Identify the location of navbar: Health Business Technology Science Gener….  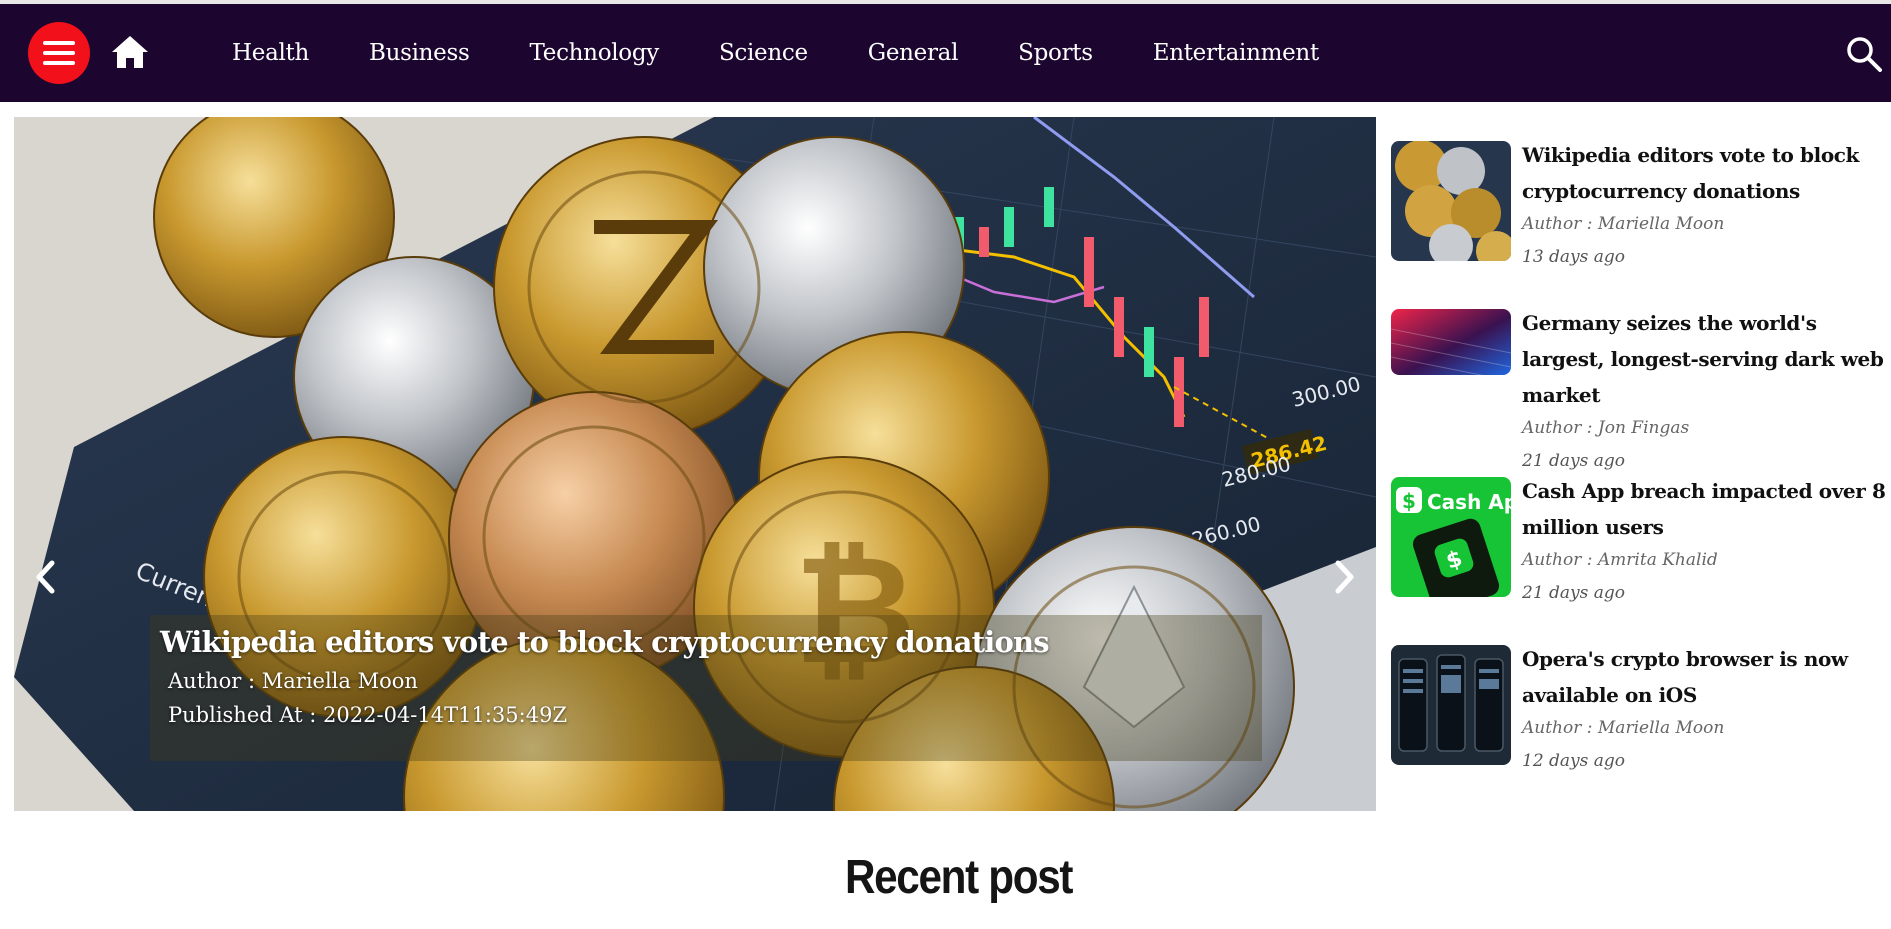
(945, 53).